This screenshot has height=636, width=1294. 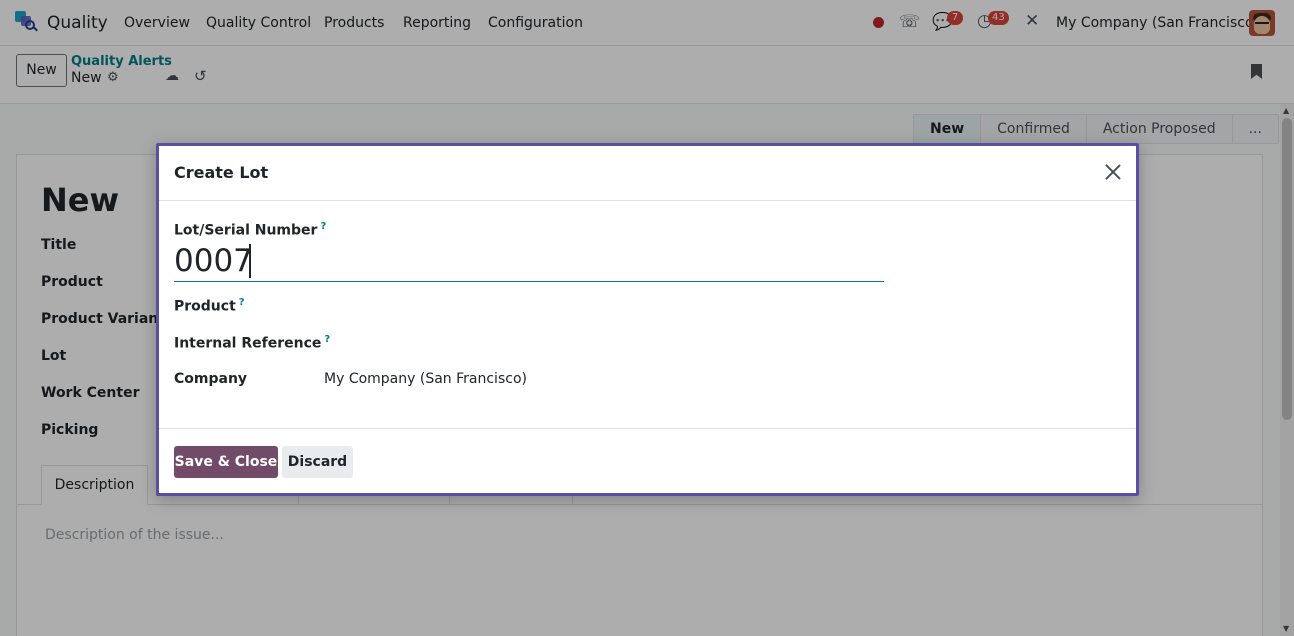 I want to click on lot-serial-label: Lot/Serial Number?, so click(x=250, y=230).